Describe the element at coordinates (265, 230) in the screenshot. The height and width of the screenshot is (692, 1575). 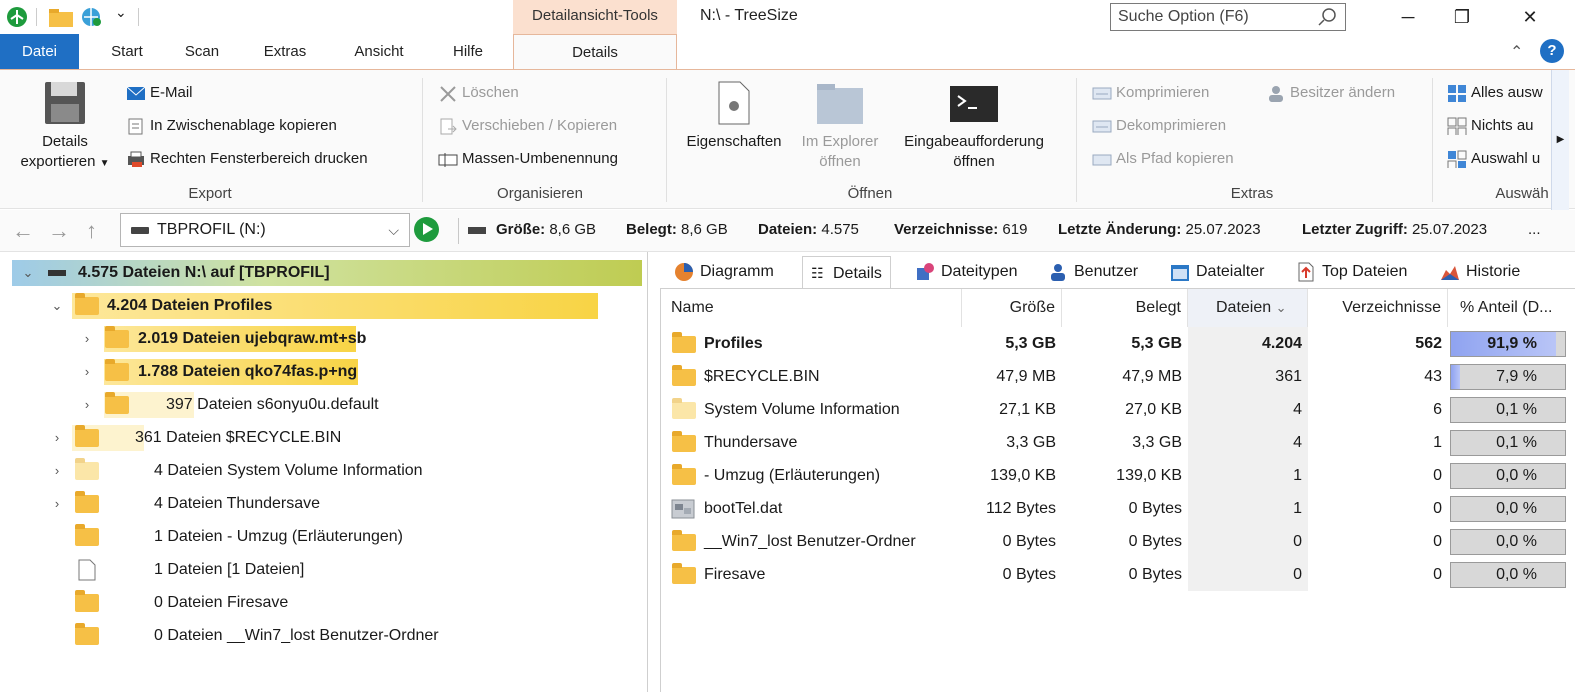
I see `drive-select: TBPROFIL (N:) ⌵` at that location.